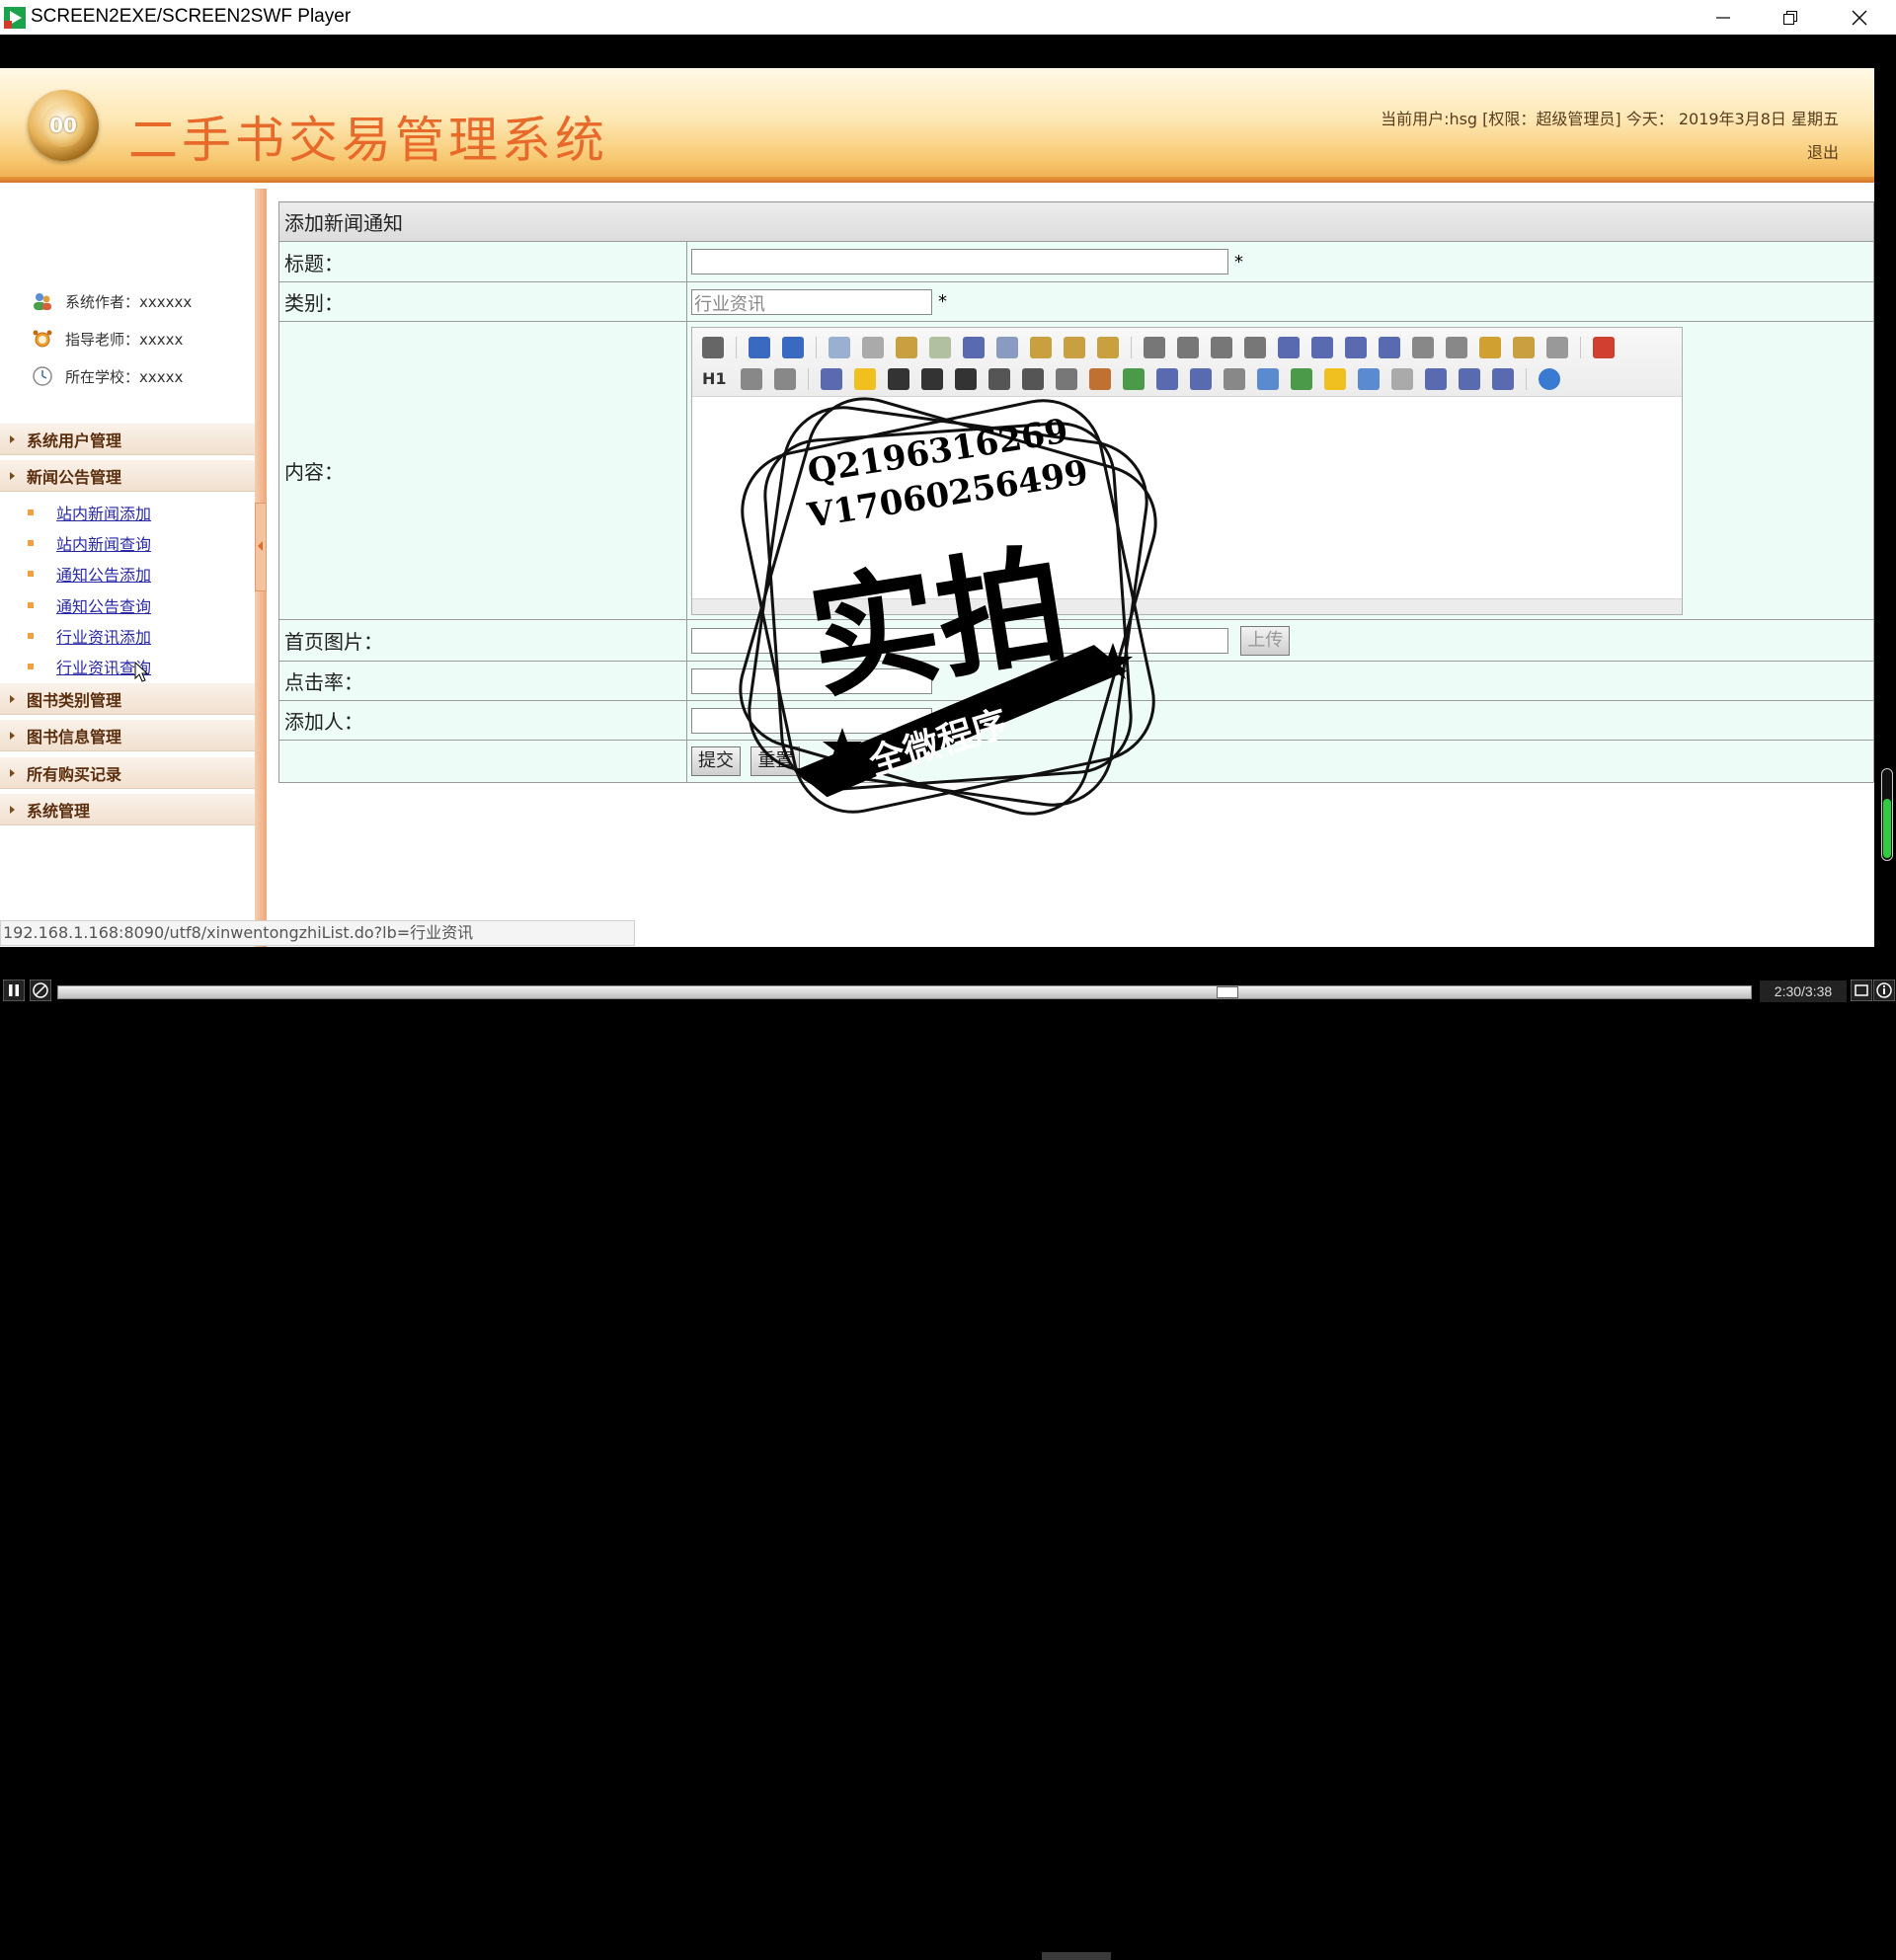  What do you see at coordinates (1301, 378) in the screenshot?
I see `insert-hr-icon` at bounding box center [1301, 378].